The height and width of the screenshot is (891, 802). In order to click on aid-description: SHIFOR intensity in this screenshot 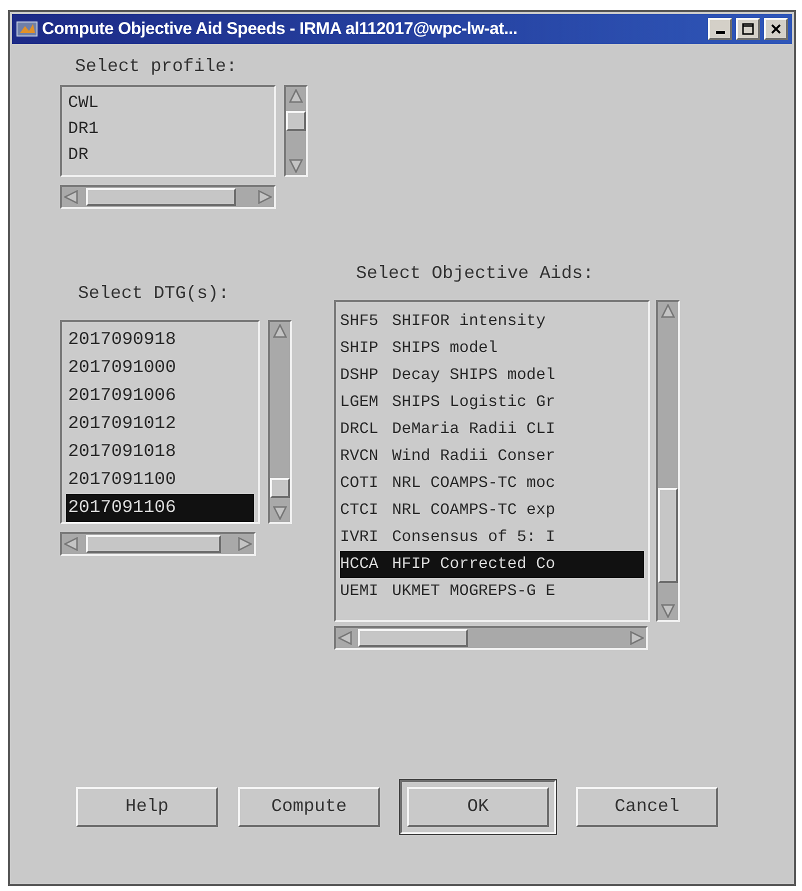, I will do `click(469, 321)`.